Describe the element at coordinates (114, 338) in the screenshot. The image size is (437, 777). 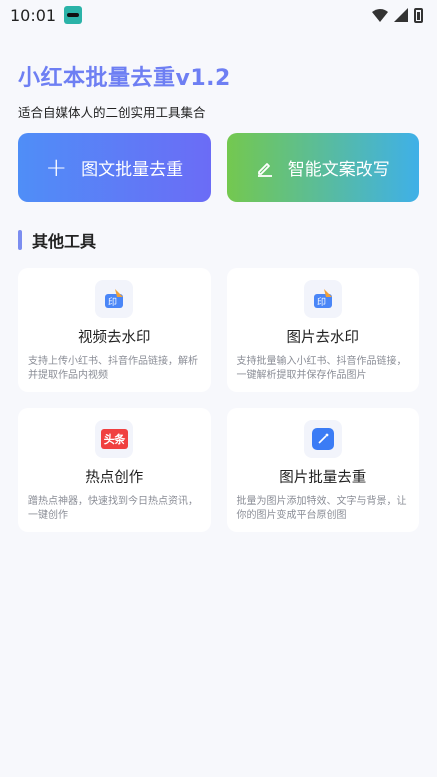
I see `tool-title: 视频去水印` at that location.